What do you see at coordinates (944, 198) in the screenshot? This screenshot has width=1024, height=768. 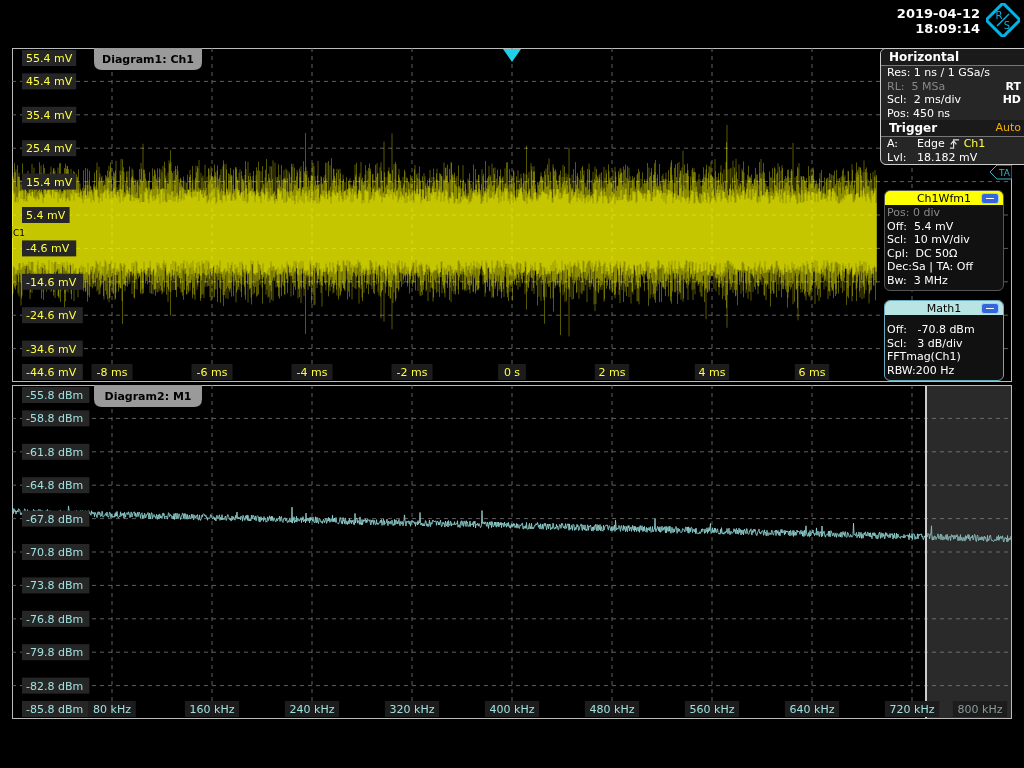 I see `box-title: Ch1Wfm1` at bounding box center [944, 198].